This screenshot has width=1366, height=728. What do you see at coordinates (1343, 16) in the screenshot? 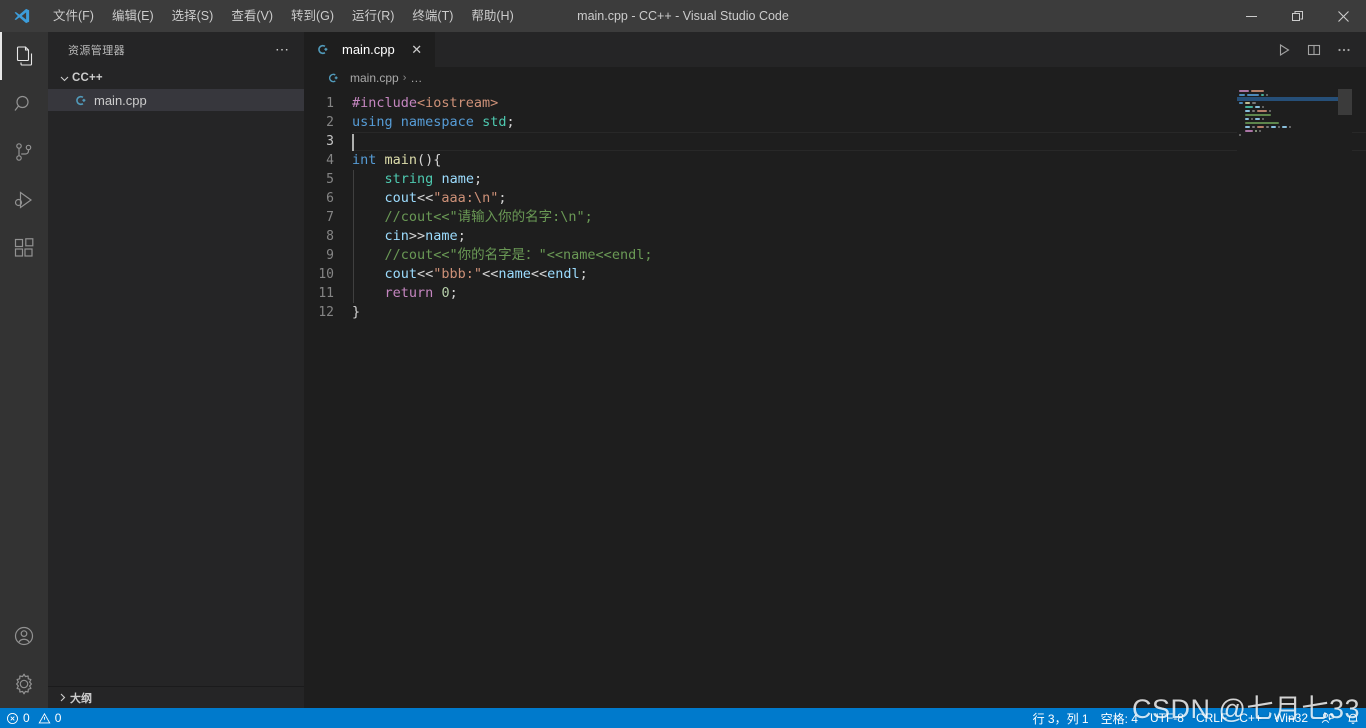
I see `close-button` at bounding box center [1343, 16].